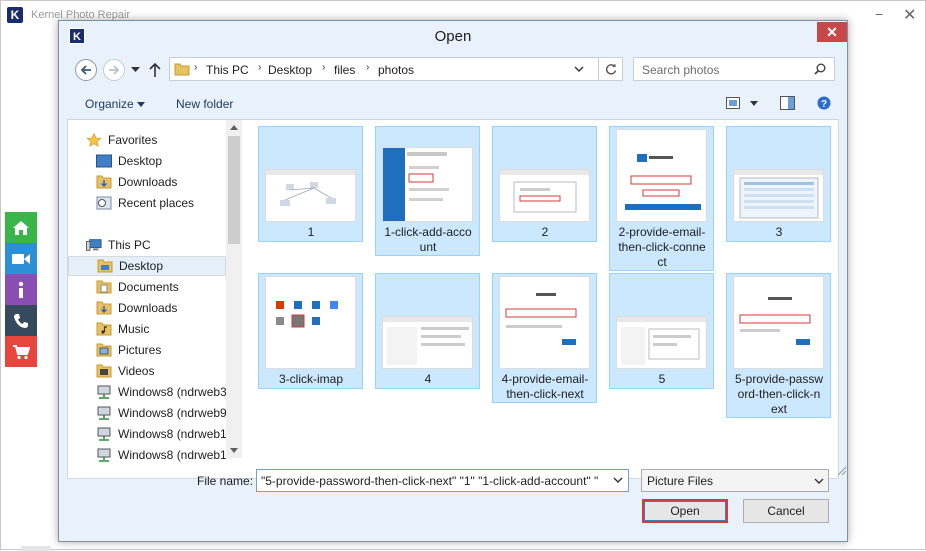  What do you see at coordinates (147, 245) in the screenshot?
I see `nav-this-pc: This PC` at bounding box center [147, 245].